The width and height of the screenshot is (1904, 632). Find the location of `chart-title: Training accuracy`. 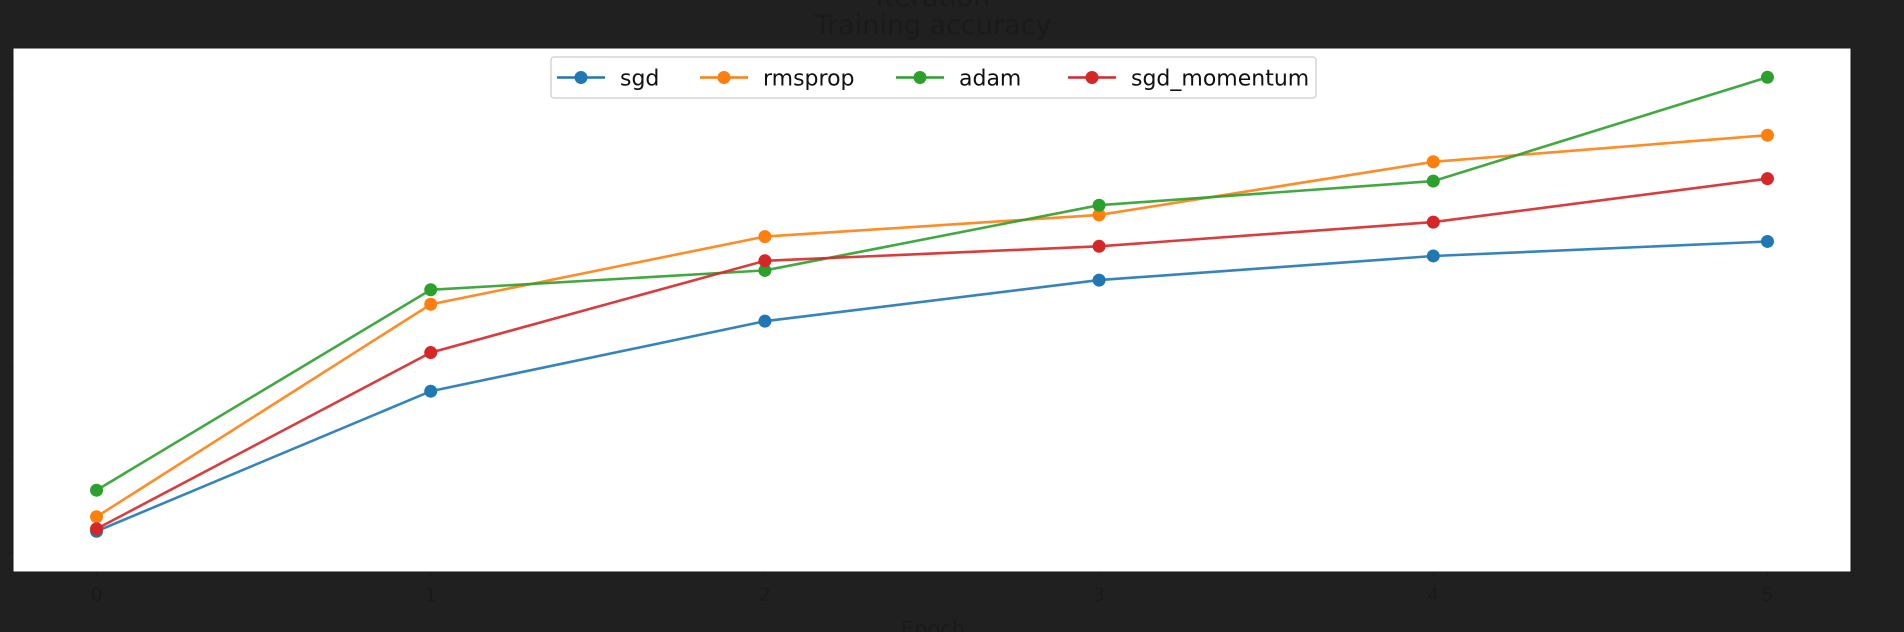

chart-title: Training accuracy is located at coordinates (933, 25).